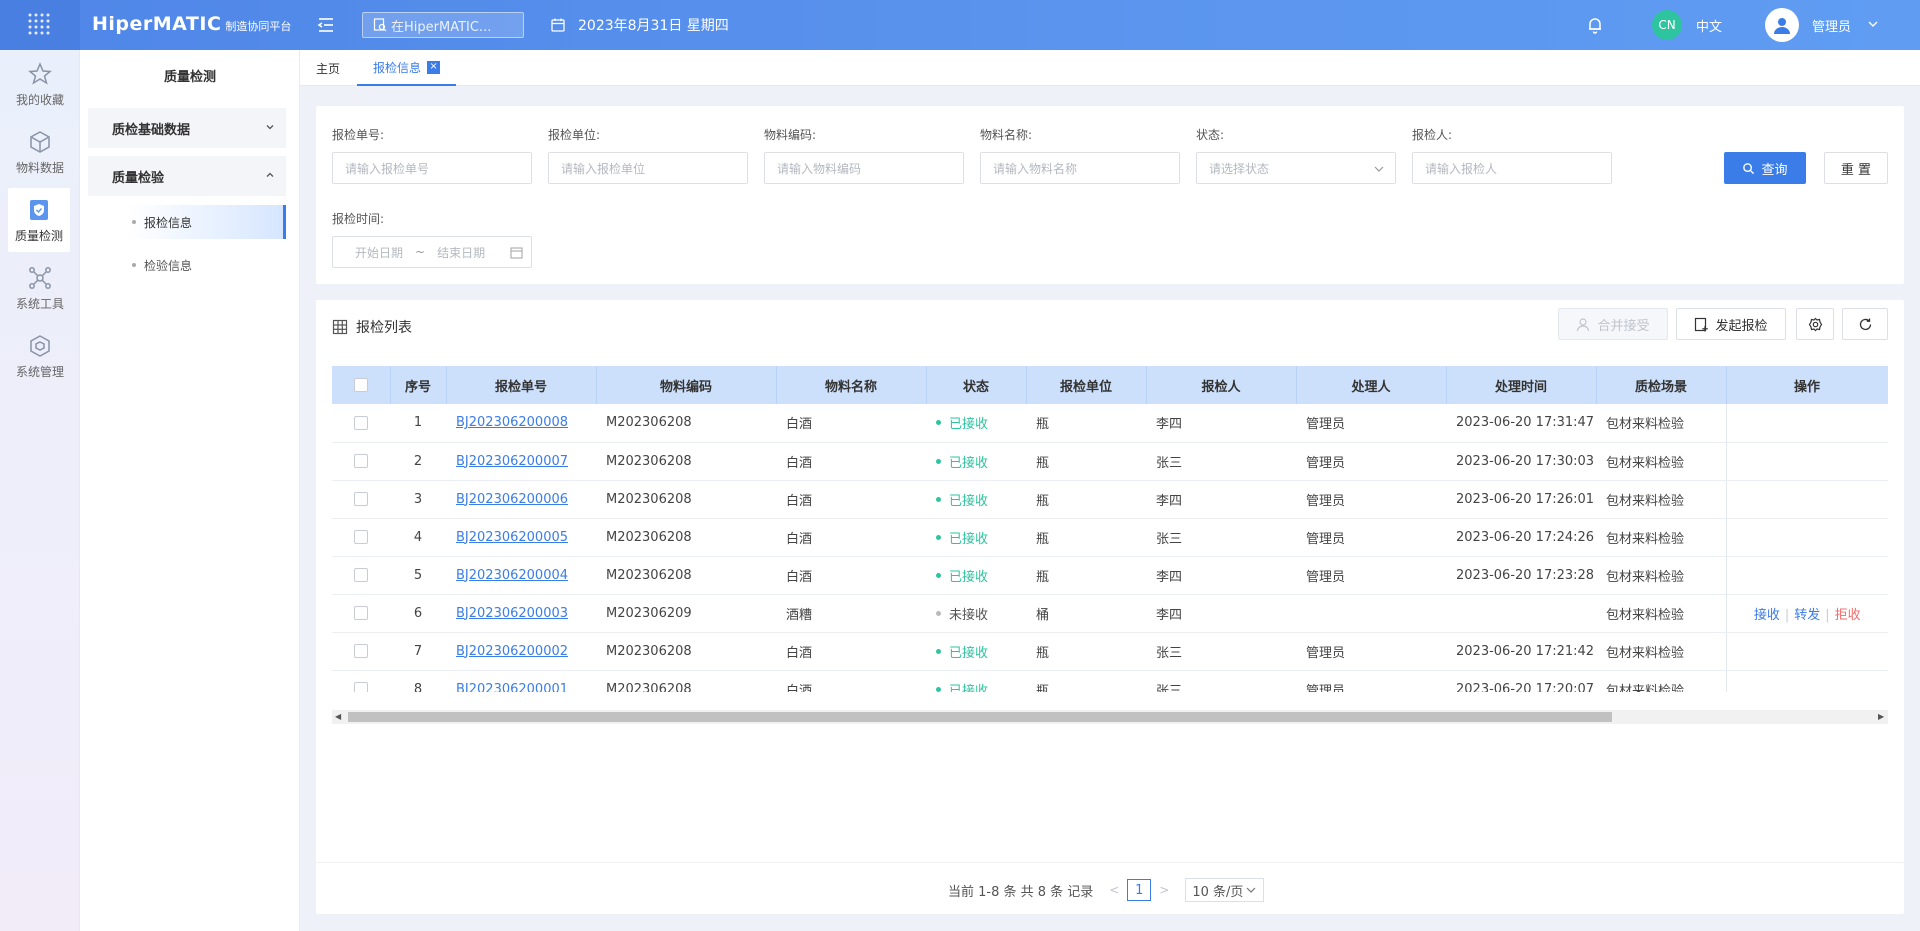  Describe the element at coordinates (168, 222) in the screenshot. I see `menu-item-label: 报检信息` at that location.